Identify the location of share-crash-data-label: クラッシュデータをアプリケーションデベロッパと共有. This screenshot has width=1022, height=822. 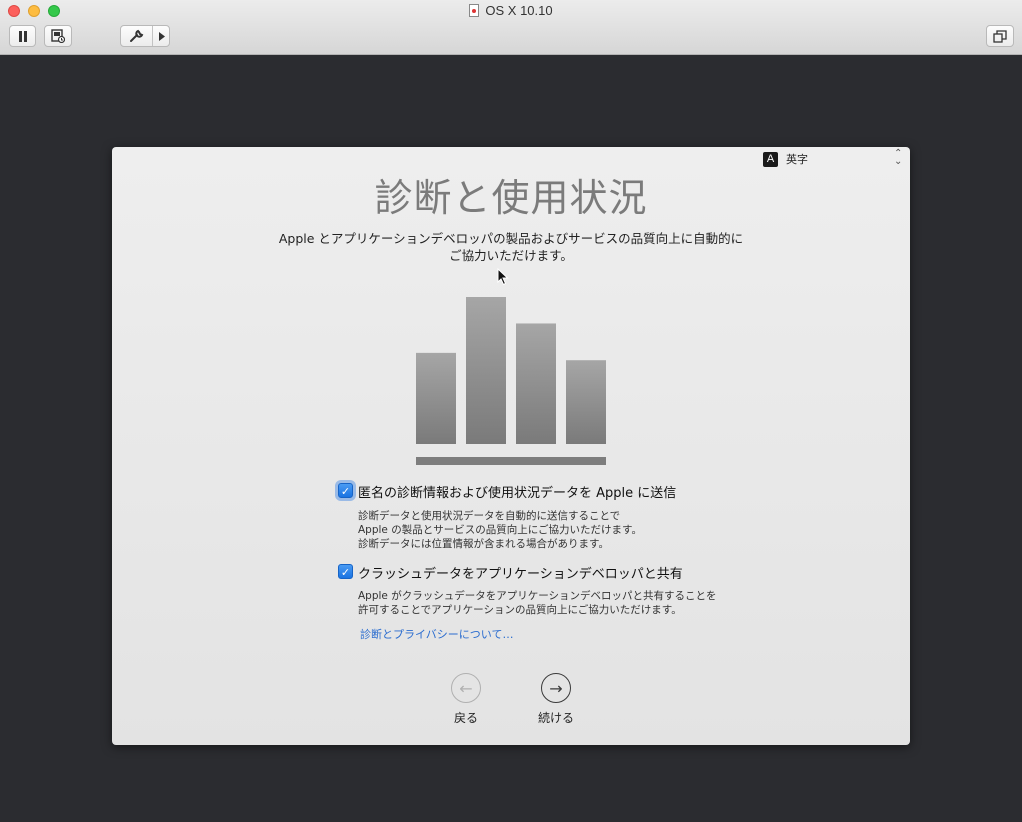
(520, 572).